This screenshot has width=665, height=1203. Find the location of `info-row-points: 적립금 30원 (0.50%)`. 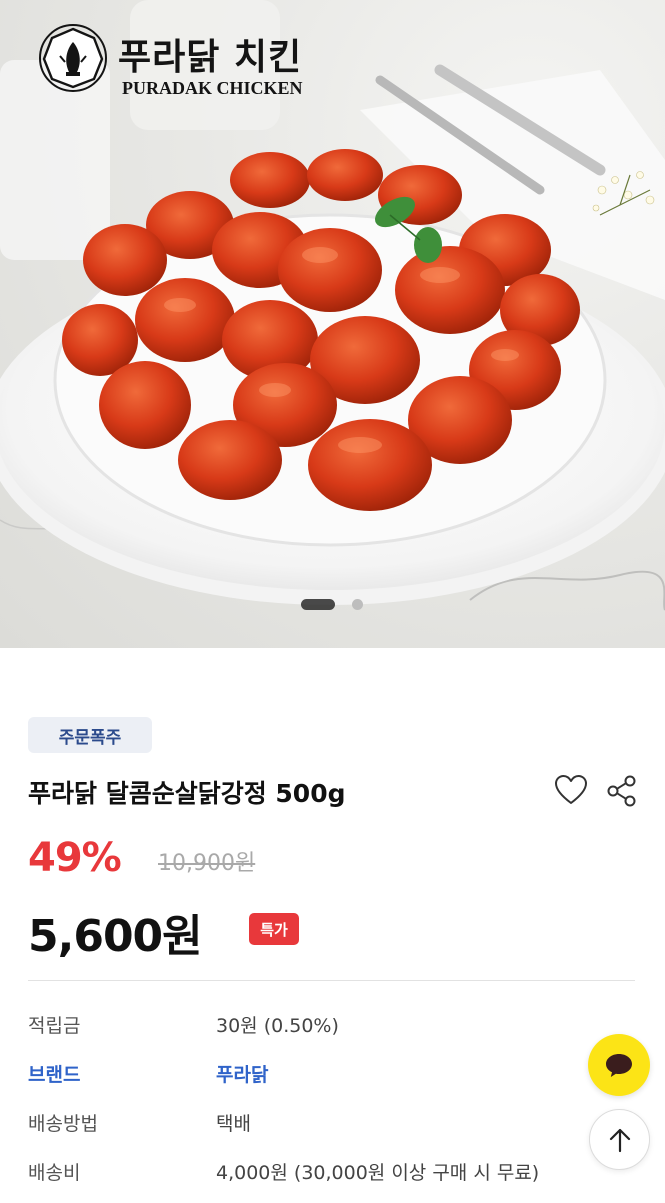

info-row-points: 적립금 30원 (0.50%) is located at coordinates (328, 1025).